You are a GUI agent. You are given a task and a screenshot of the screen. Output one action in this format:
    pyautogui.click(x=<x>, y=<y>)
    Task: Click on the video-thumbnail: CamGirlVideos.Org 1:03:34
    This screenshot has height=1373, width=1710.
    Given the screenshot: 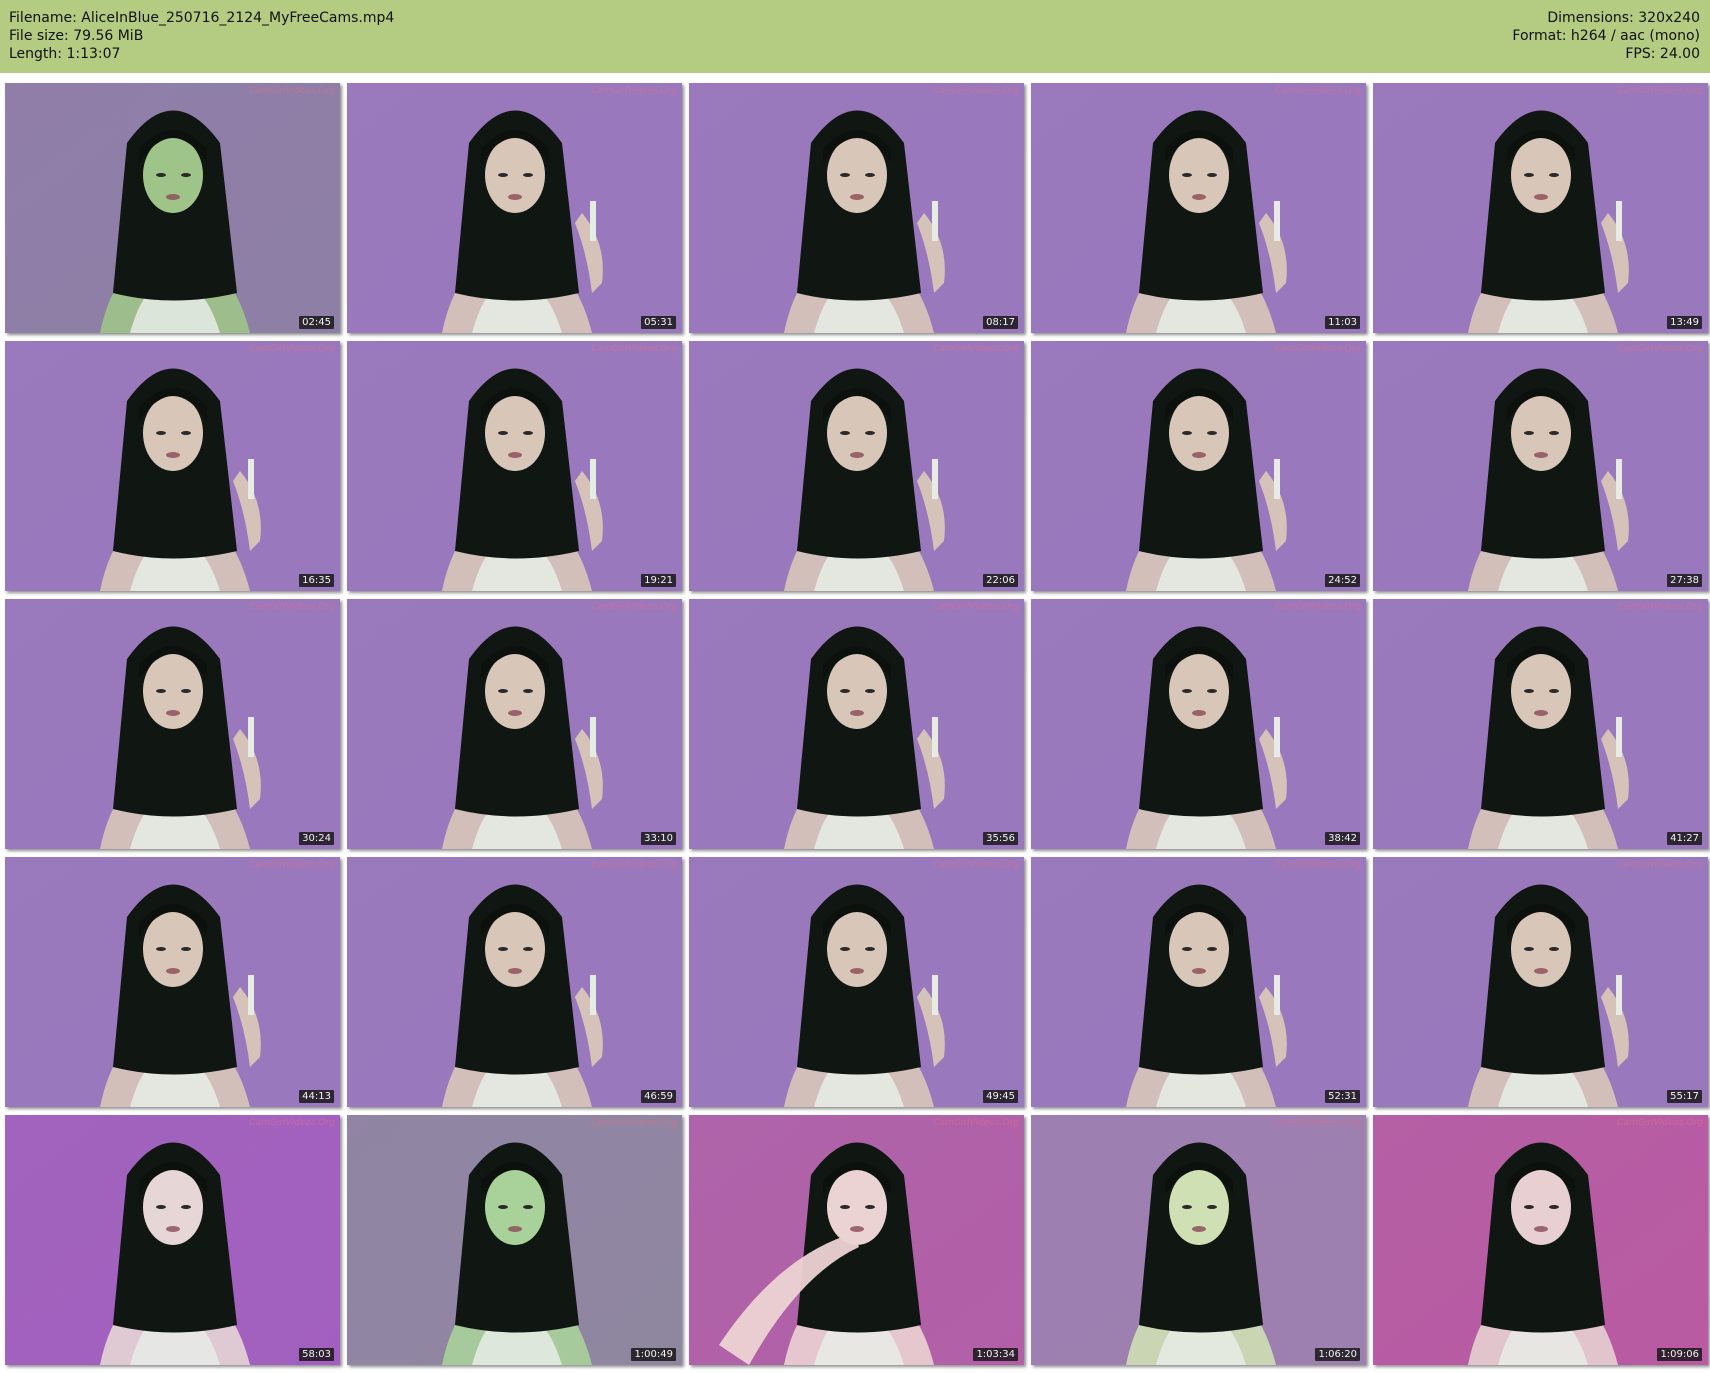 What is the action you would take?
    pyautogui.click(x=856, y=1240)
    